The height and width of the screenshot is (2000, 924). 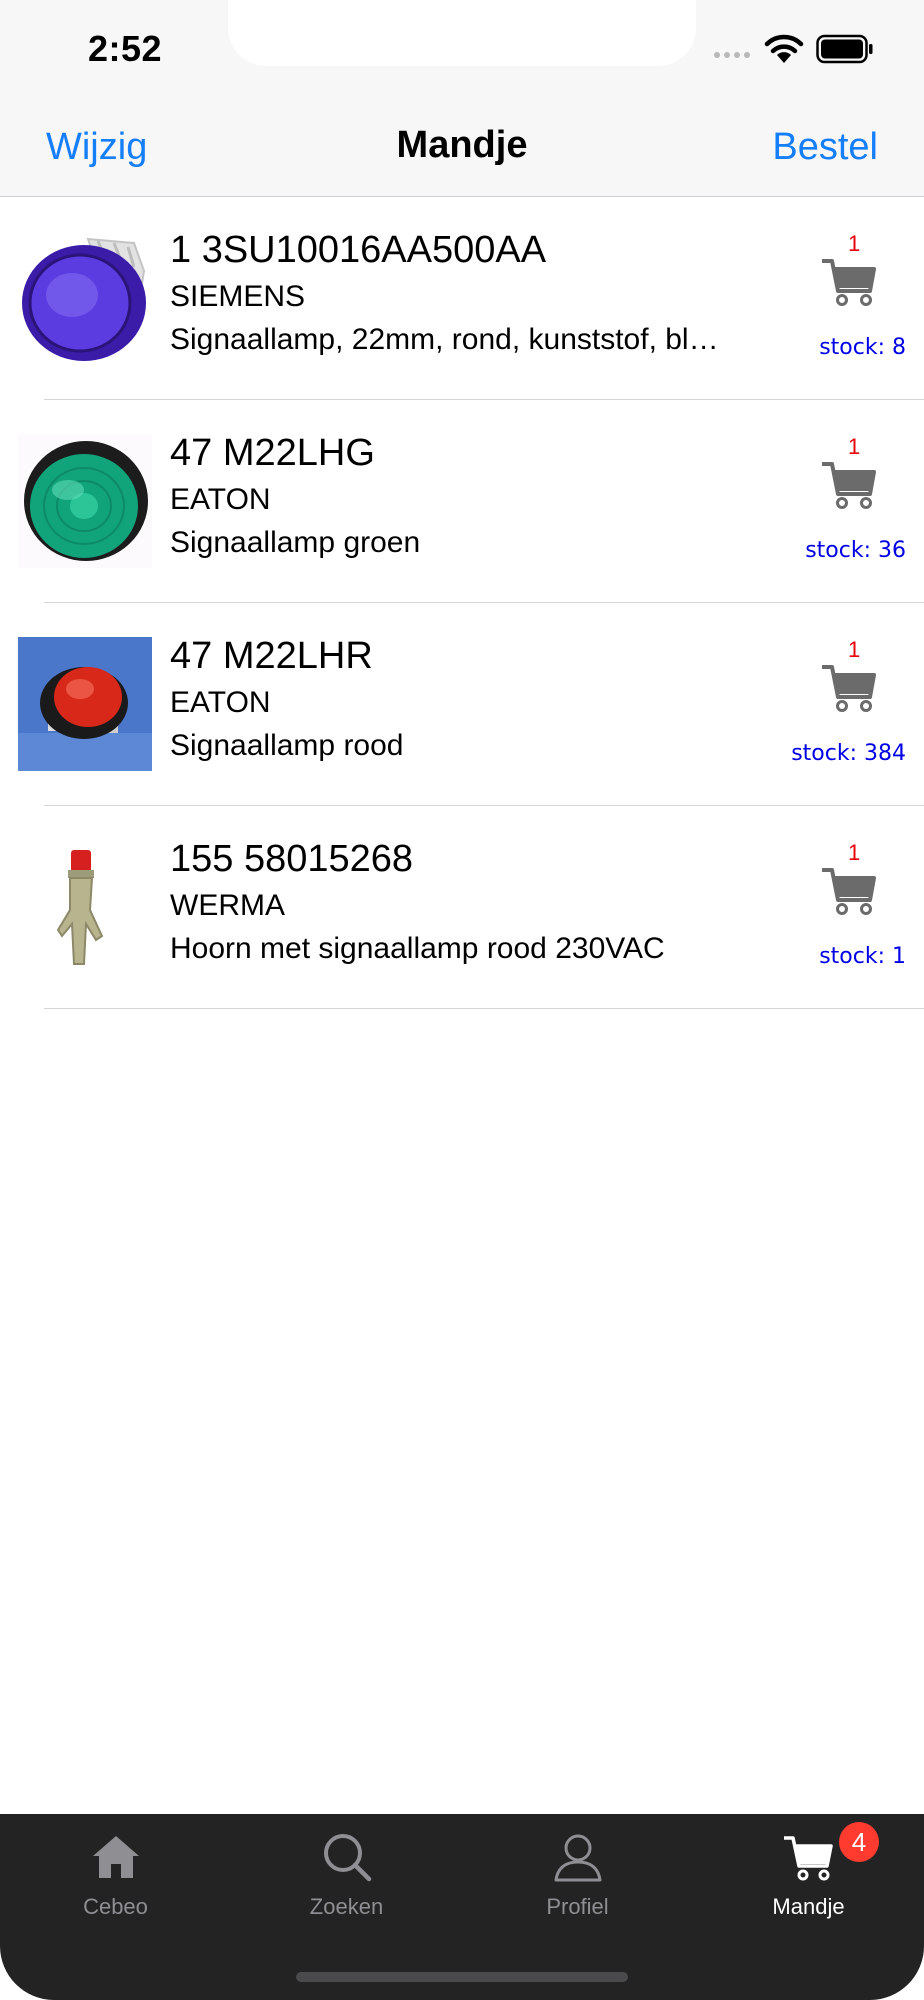 I want to click on product-description: Hoorn met signaallamp rood 230VAC, so click(x=417, y=948).